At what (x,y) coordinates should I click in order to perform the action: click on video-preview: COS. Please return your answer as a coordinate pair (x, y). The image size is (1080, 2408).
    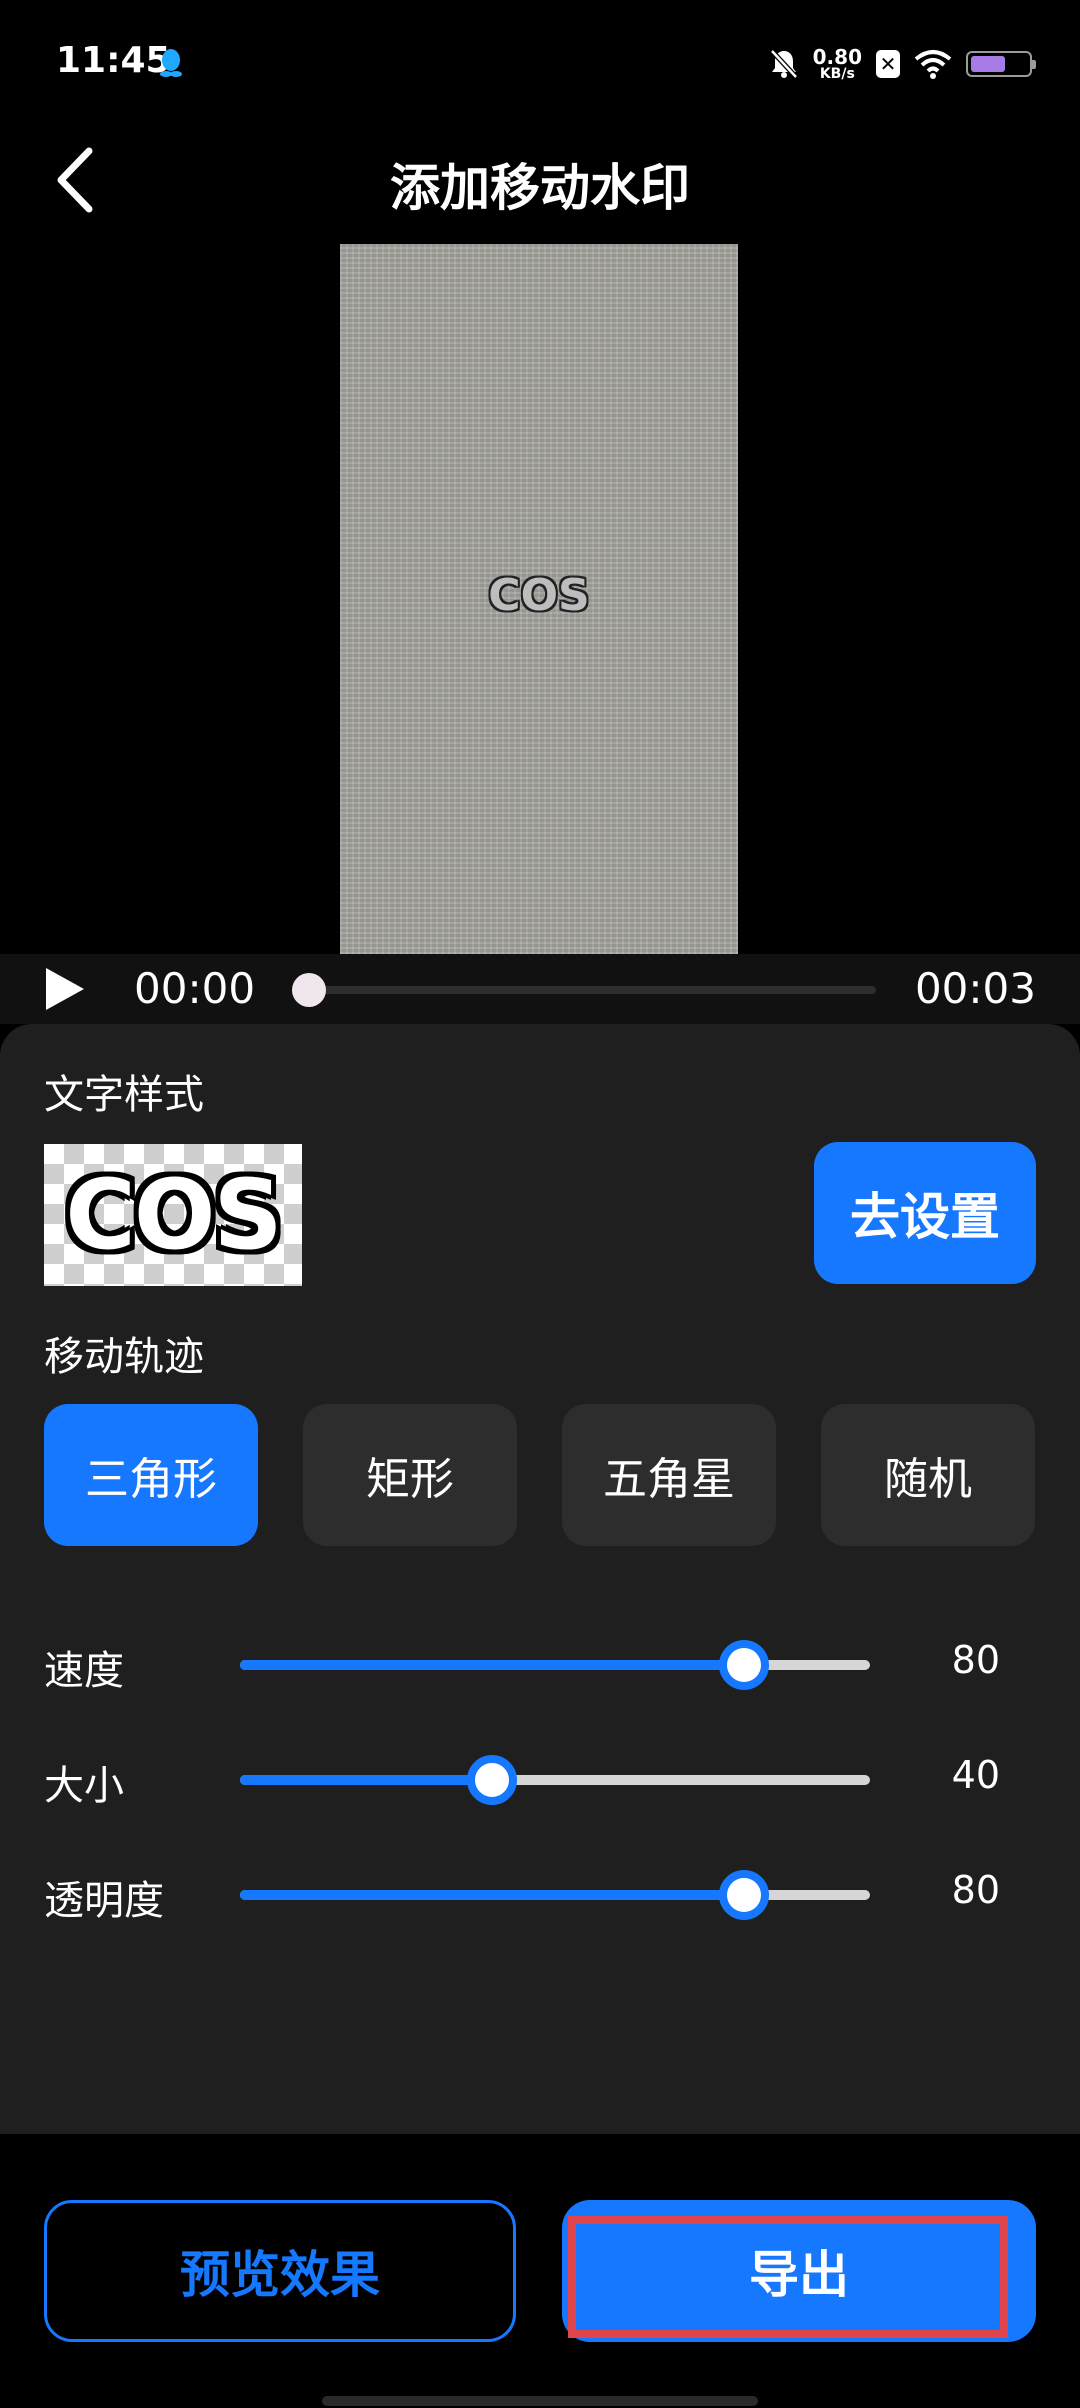
    Looking at the image, I should click on (539, 599).